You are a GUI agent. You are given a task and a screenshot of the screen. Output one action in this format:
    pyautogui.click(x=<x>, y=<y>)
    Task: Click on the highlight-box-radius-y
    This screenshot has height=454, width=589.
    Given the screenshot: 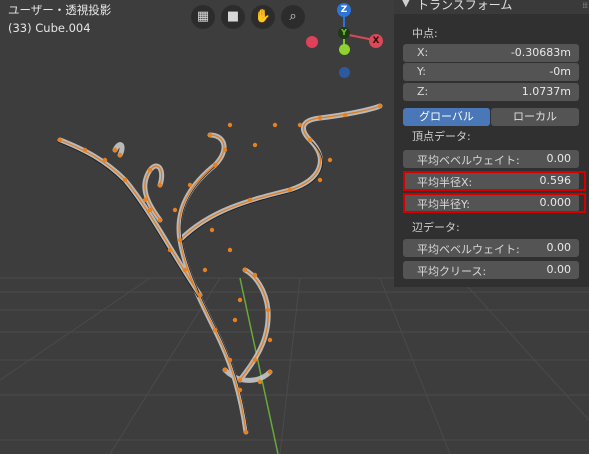 What is the action you would take?
    pyautogui.click(x=494, y=203)
    